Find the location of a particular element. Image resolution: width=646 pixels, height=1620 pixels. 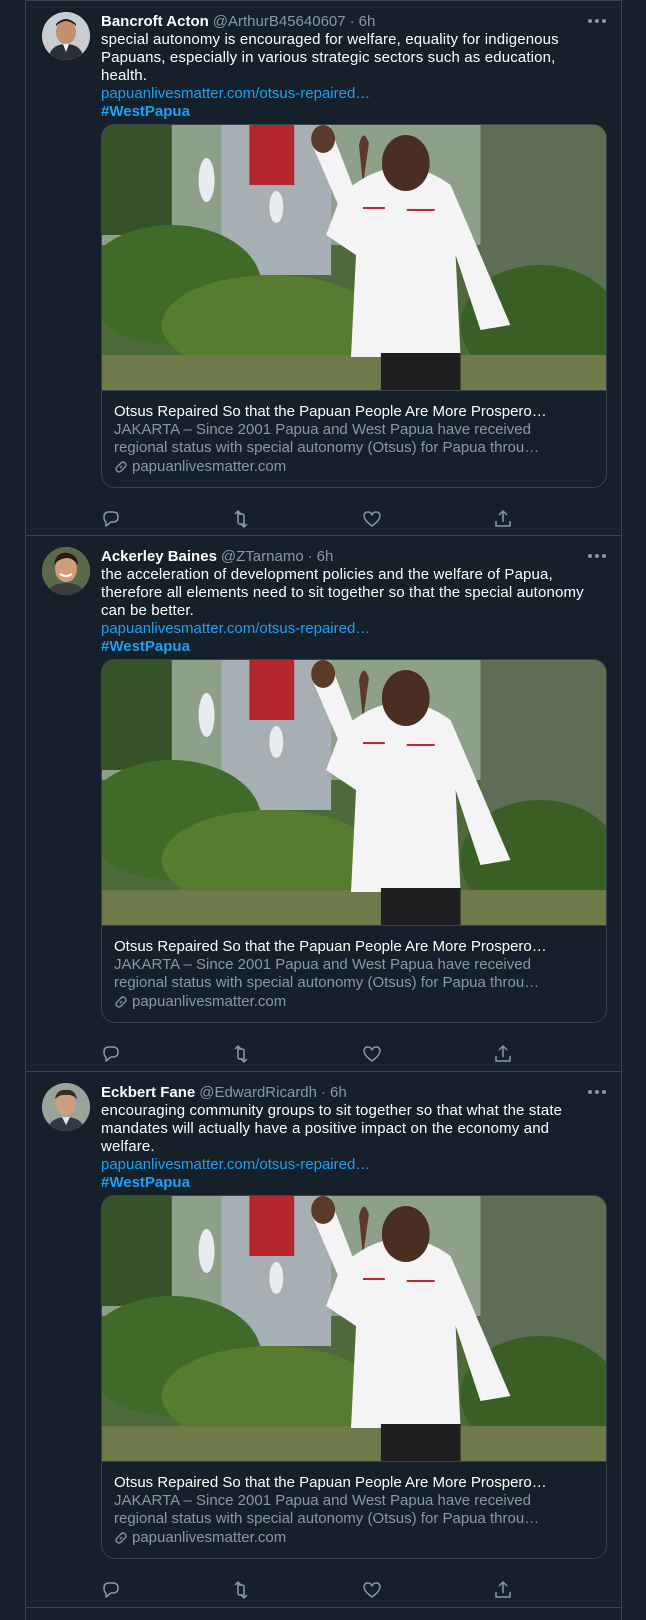

author-handle: @EdwardRicardh is located at coordinates (258, 1092).